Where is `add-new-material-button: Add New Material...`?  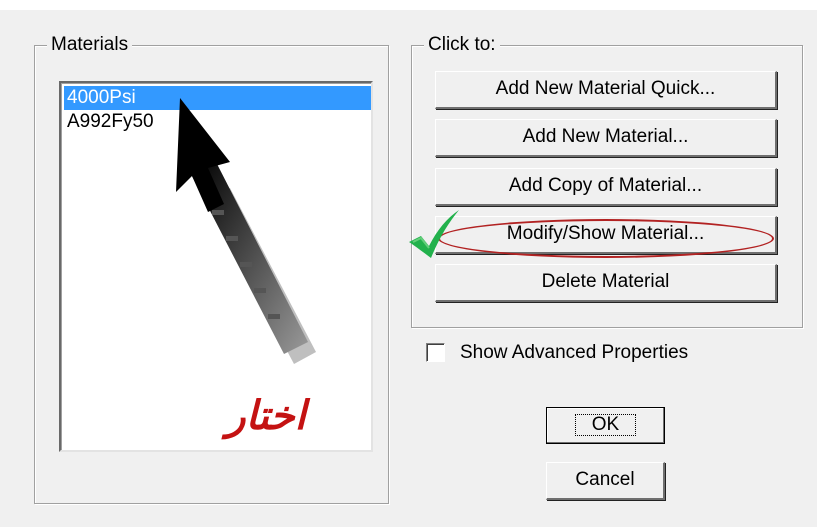 add-new-material-button: Add New Material... is located at coordinates (606, 138).